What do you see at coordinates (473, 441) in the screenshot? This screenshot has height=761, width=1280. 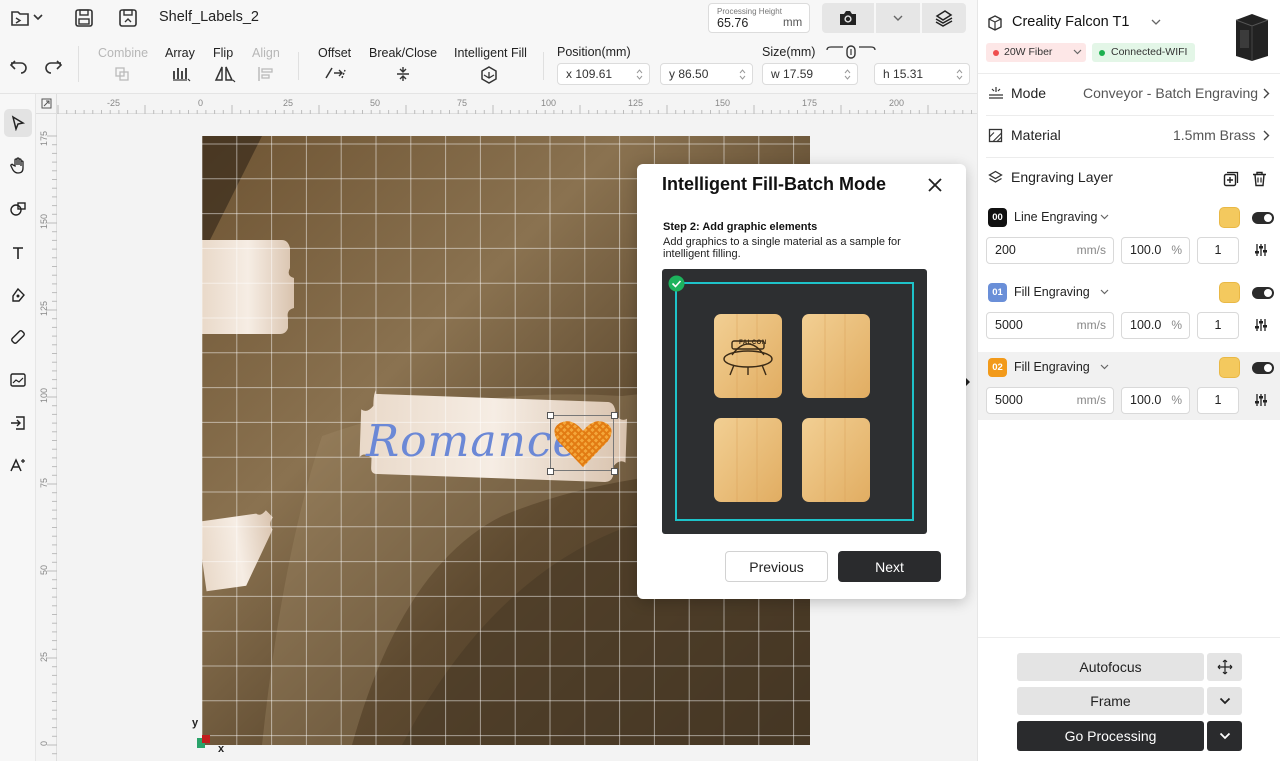 I see `design-text: Romance` at bounding box center [473, 441].